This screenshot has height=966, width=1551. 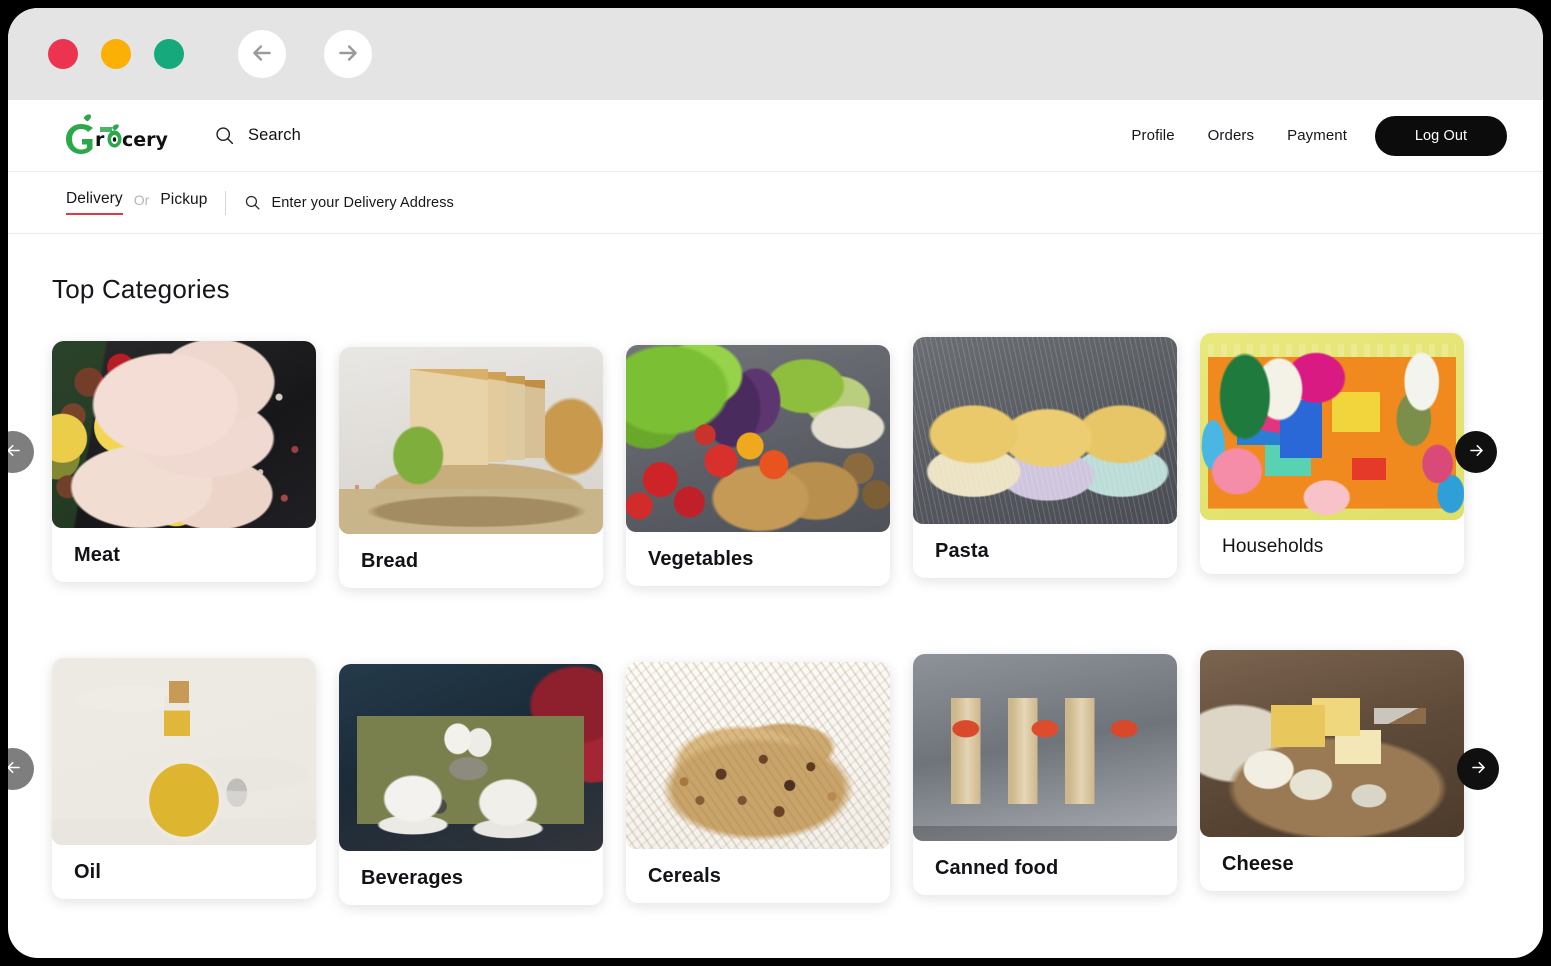 I want to click on browser-back-button, so click(x=262, y=54).